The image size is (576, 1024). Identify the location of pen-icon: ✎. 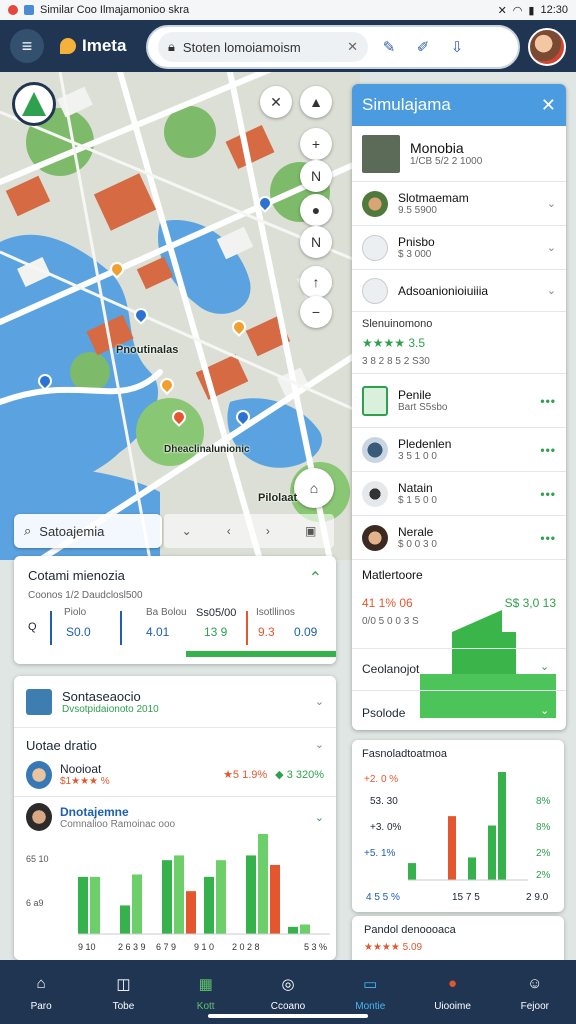
(389, 47).